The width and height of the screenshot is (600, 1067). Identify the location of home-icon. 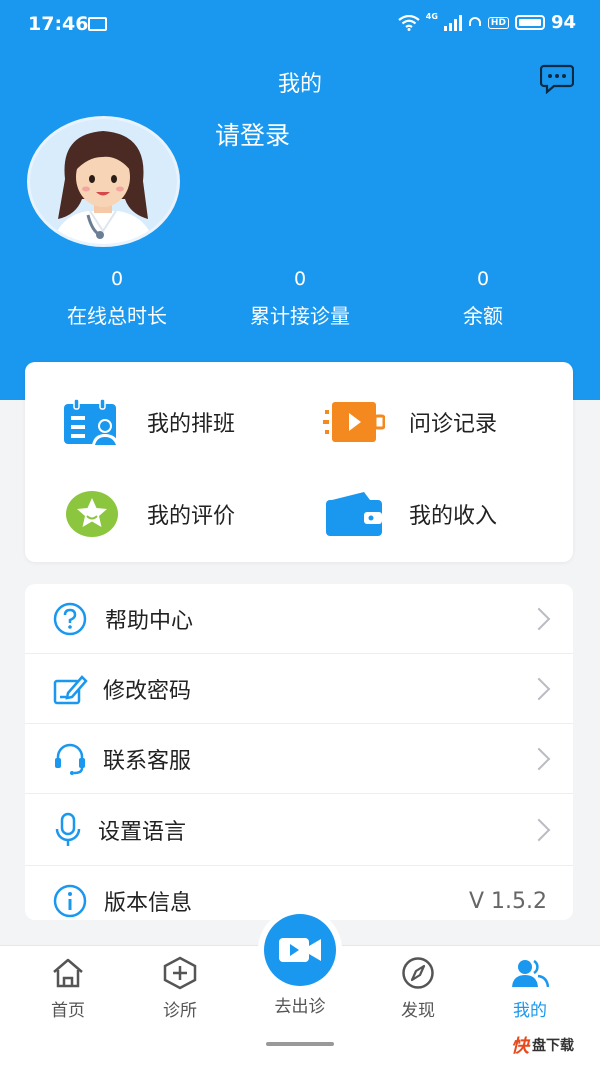
(68, 973).